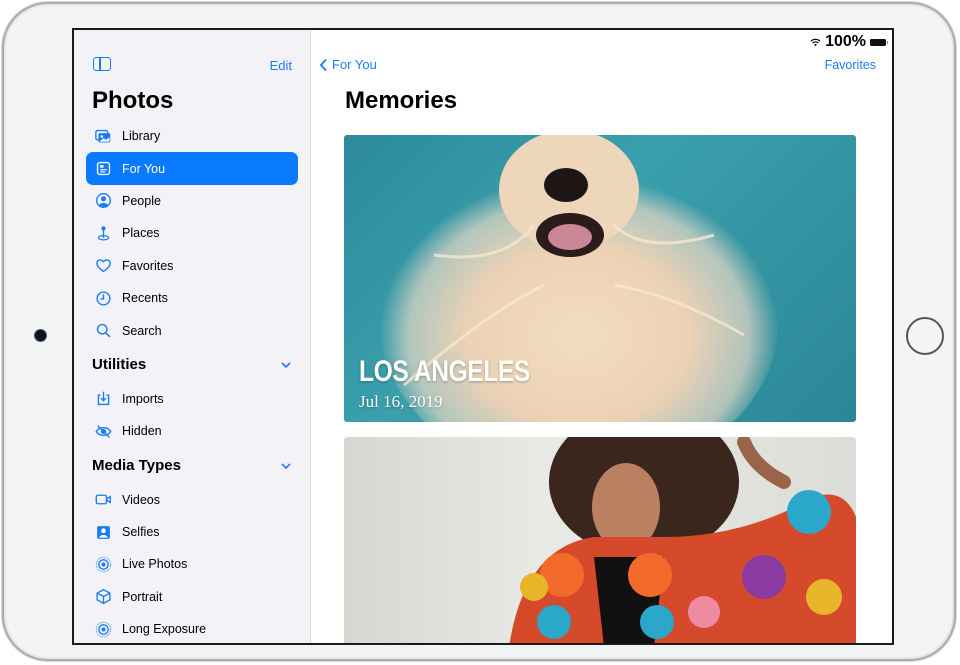  Describe the element at coordinates (103, 564) in the screenshot. I see `live-photo-icon` at that location.